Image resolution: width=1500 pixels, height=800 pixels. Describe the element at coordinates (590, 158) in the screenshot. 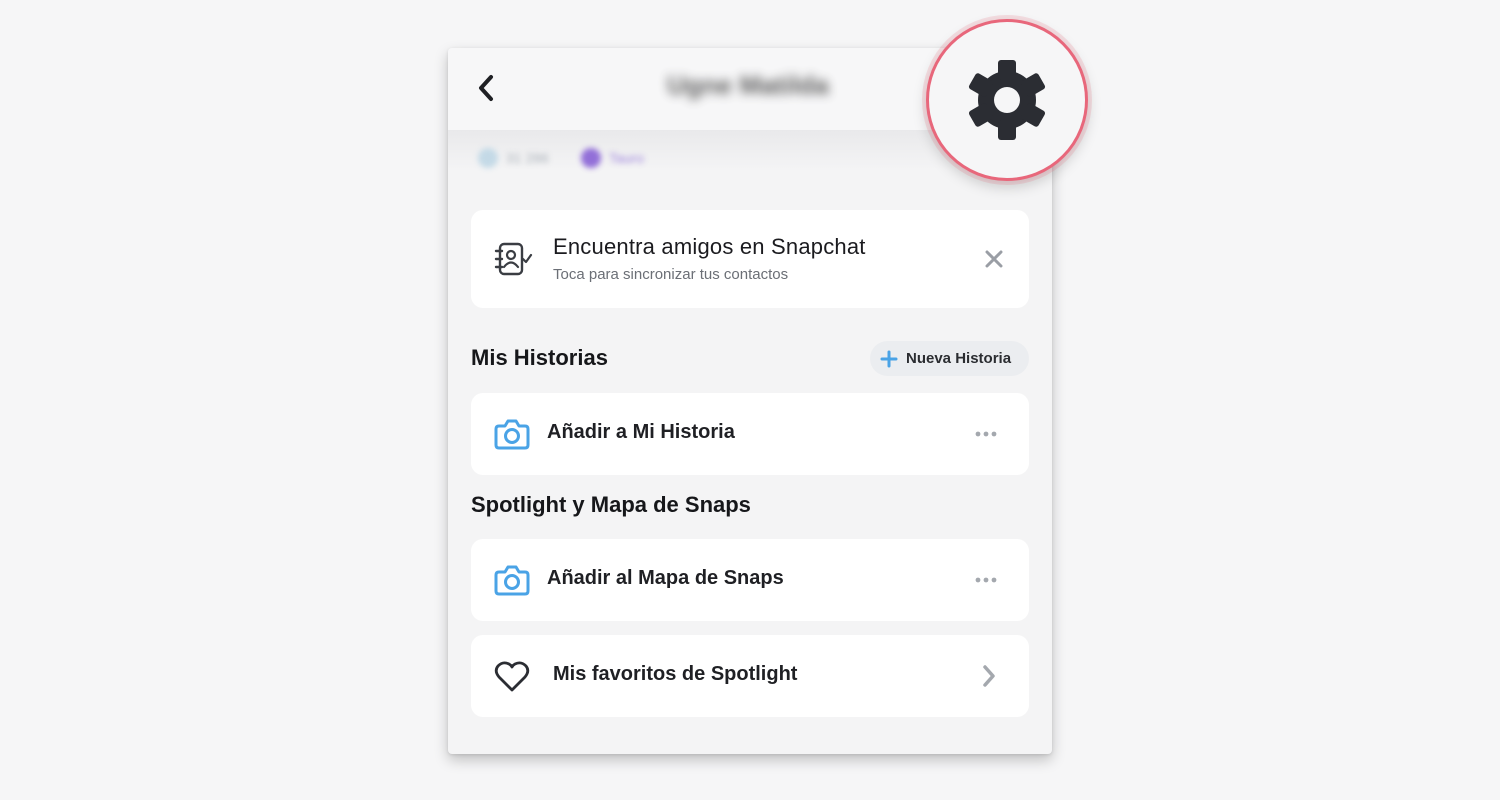

I see `zodiac-icon` at that location.